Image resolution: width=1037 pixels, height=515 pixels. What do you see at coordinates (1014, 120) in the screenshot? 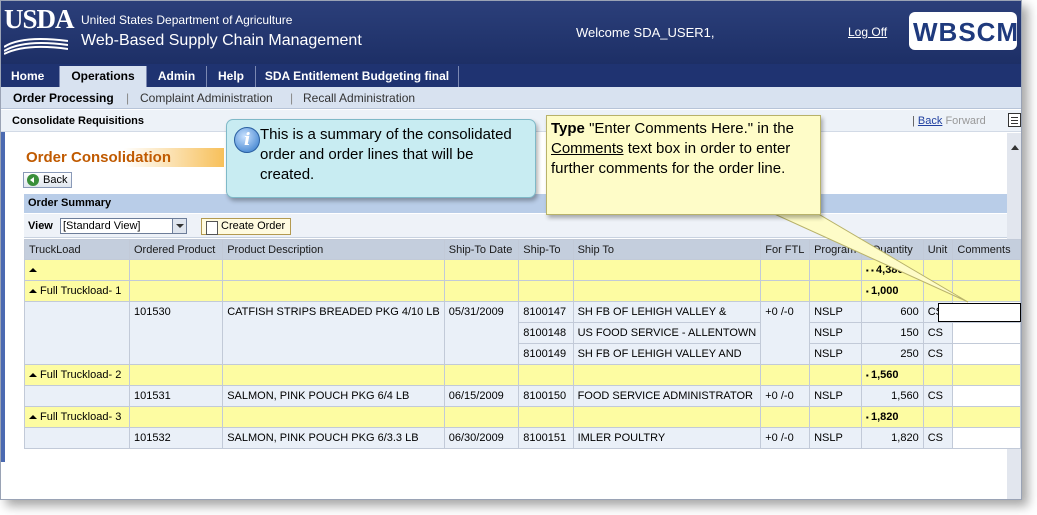
I see `page-menu-icon` at bounding box center [1014, 120].